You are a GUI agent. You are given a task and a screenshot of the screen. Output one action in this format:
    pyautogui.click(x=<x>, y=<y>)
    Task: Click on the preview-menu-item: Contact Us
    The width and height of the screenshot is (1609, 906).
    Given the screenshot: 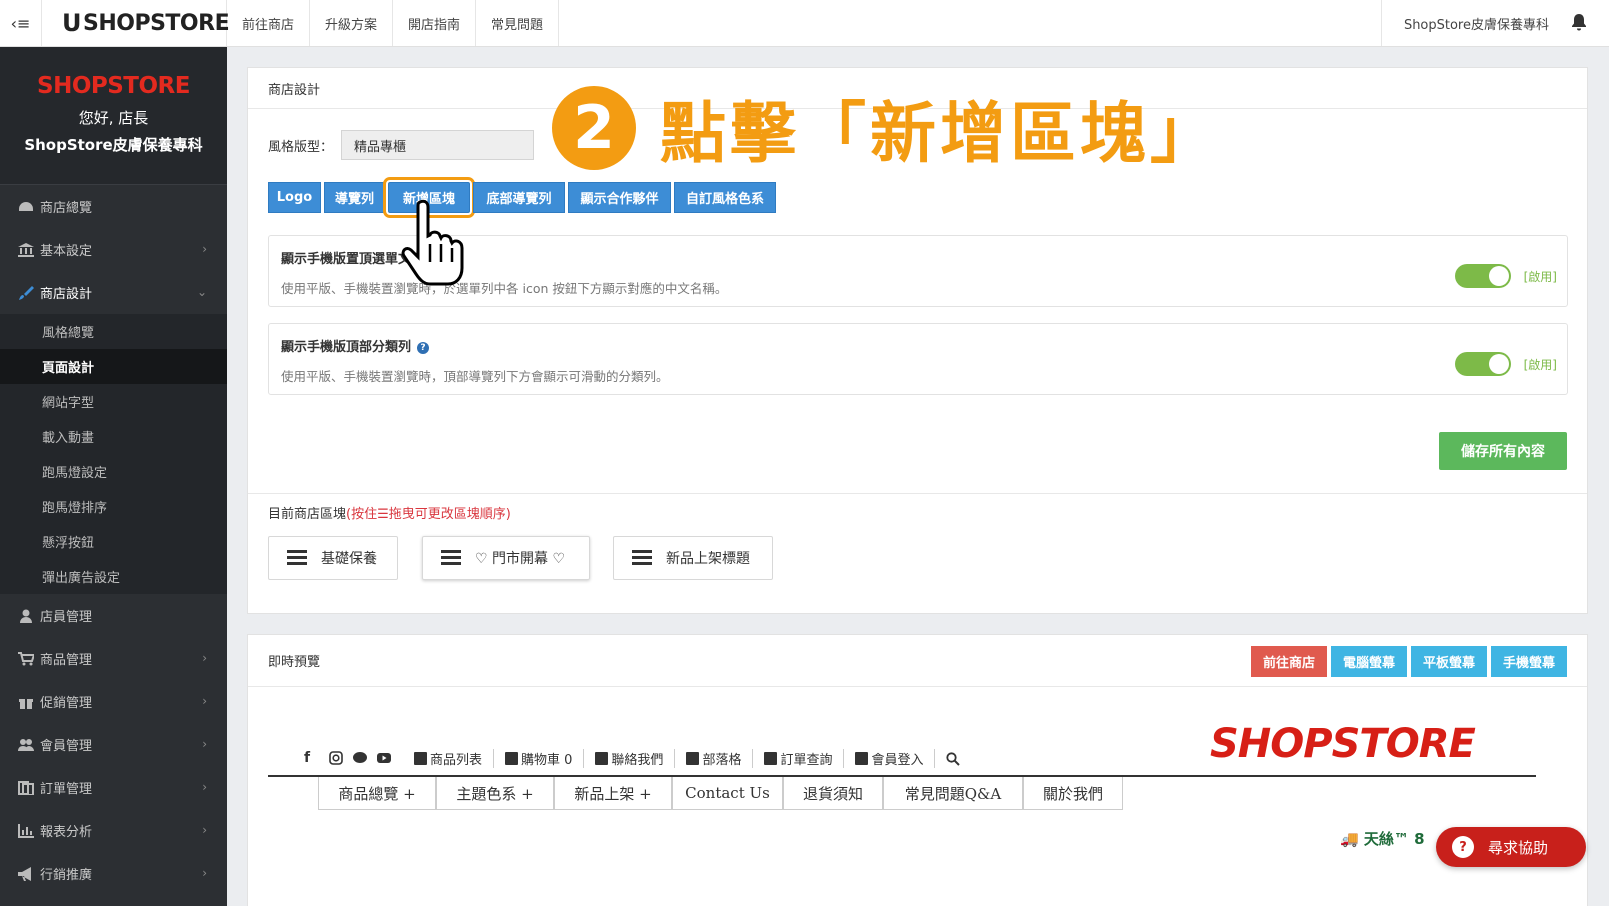 What is the action you would take?
    pyautogui.click(x=727, y=793)
    